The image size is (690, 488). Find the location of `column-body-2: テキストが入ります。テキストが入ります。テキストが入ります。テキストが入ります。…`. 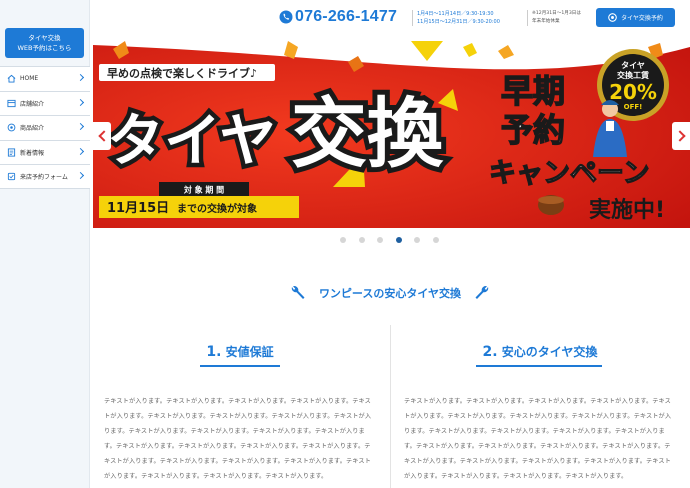

column-body-2: テキストが入ります。テキストが入ります。テキストが入ります。テキストが入ります。… is located at coordinates (538, 439).